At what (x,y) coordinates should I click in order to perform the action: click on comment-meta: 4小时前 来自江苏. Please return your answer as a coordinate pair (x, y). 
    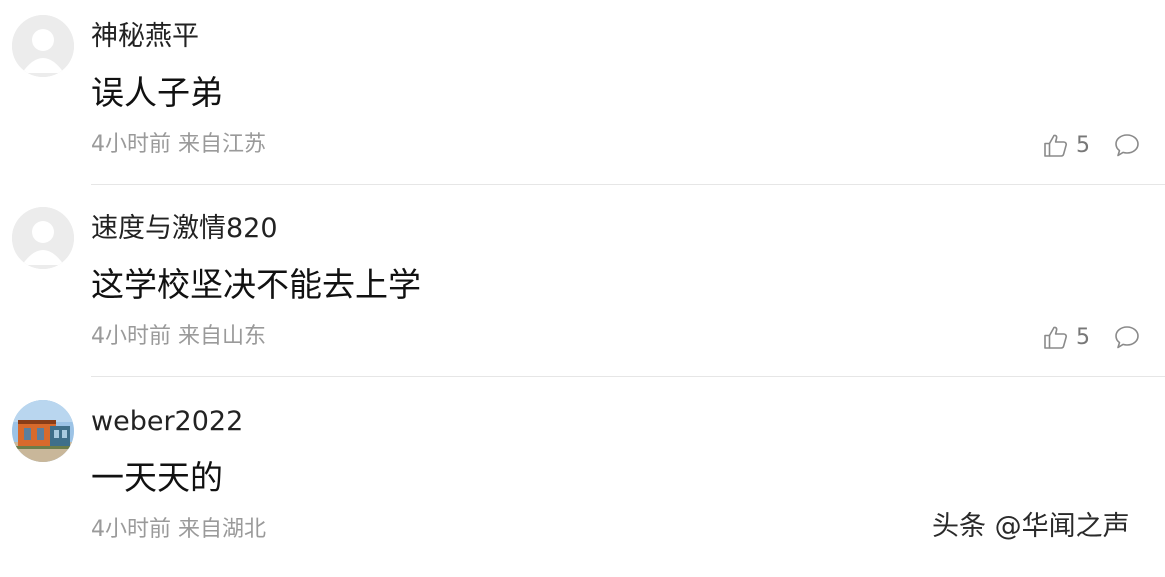
    Looking at the image, I should click on (178, 145).